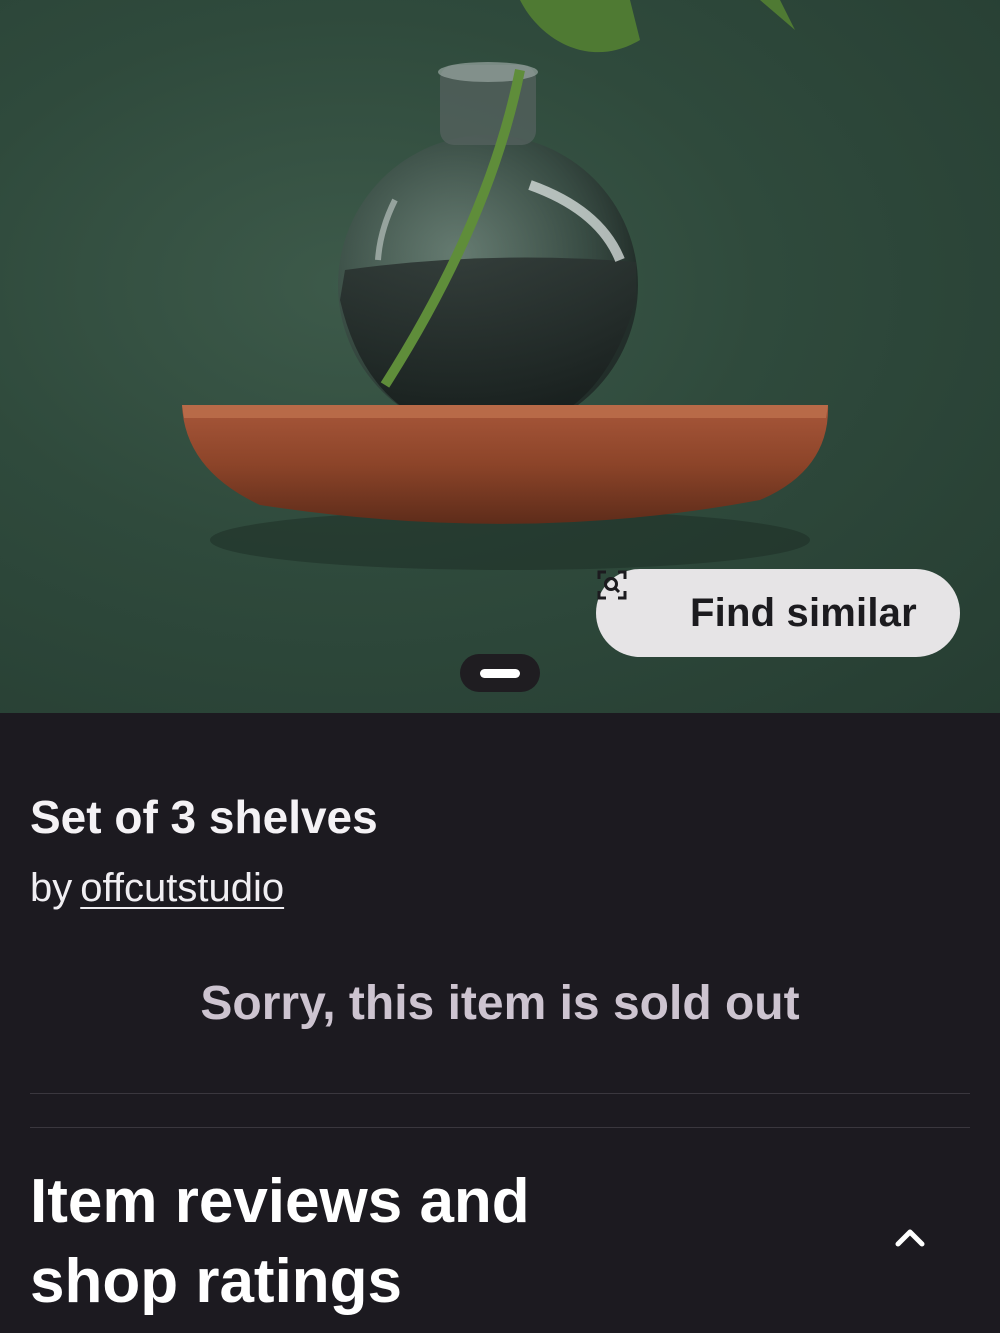 The height and width of the screenshot is (1333, 1000). I want to click on image-pager, so click(500, 673).